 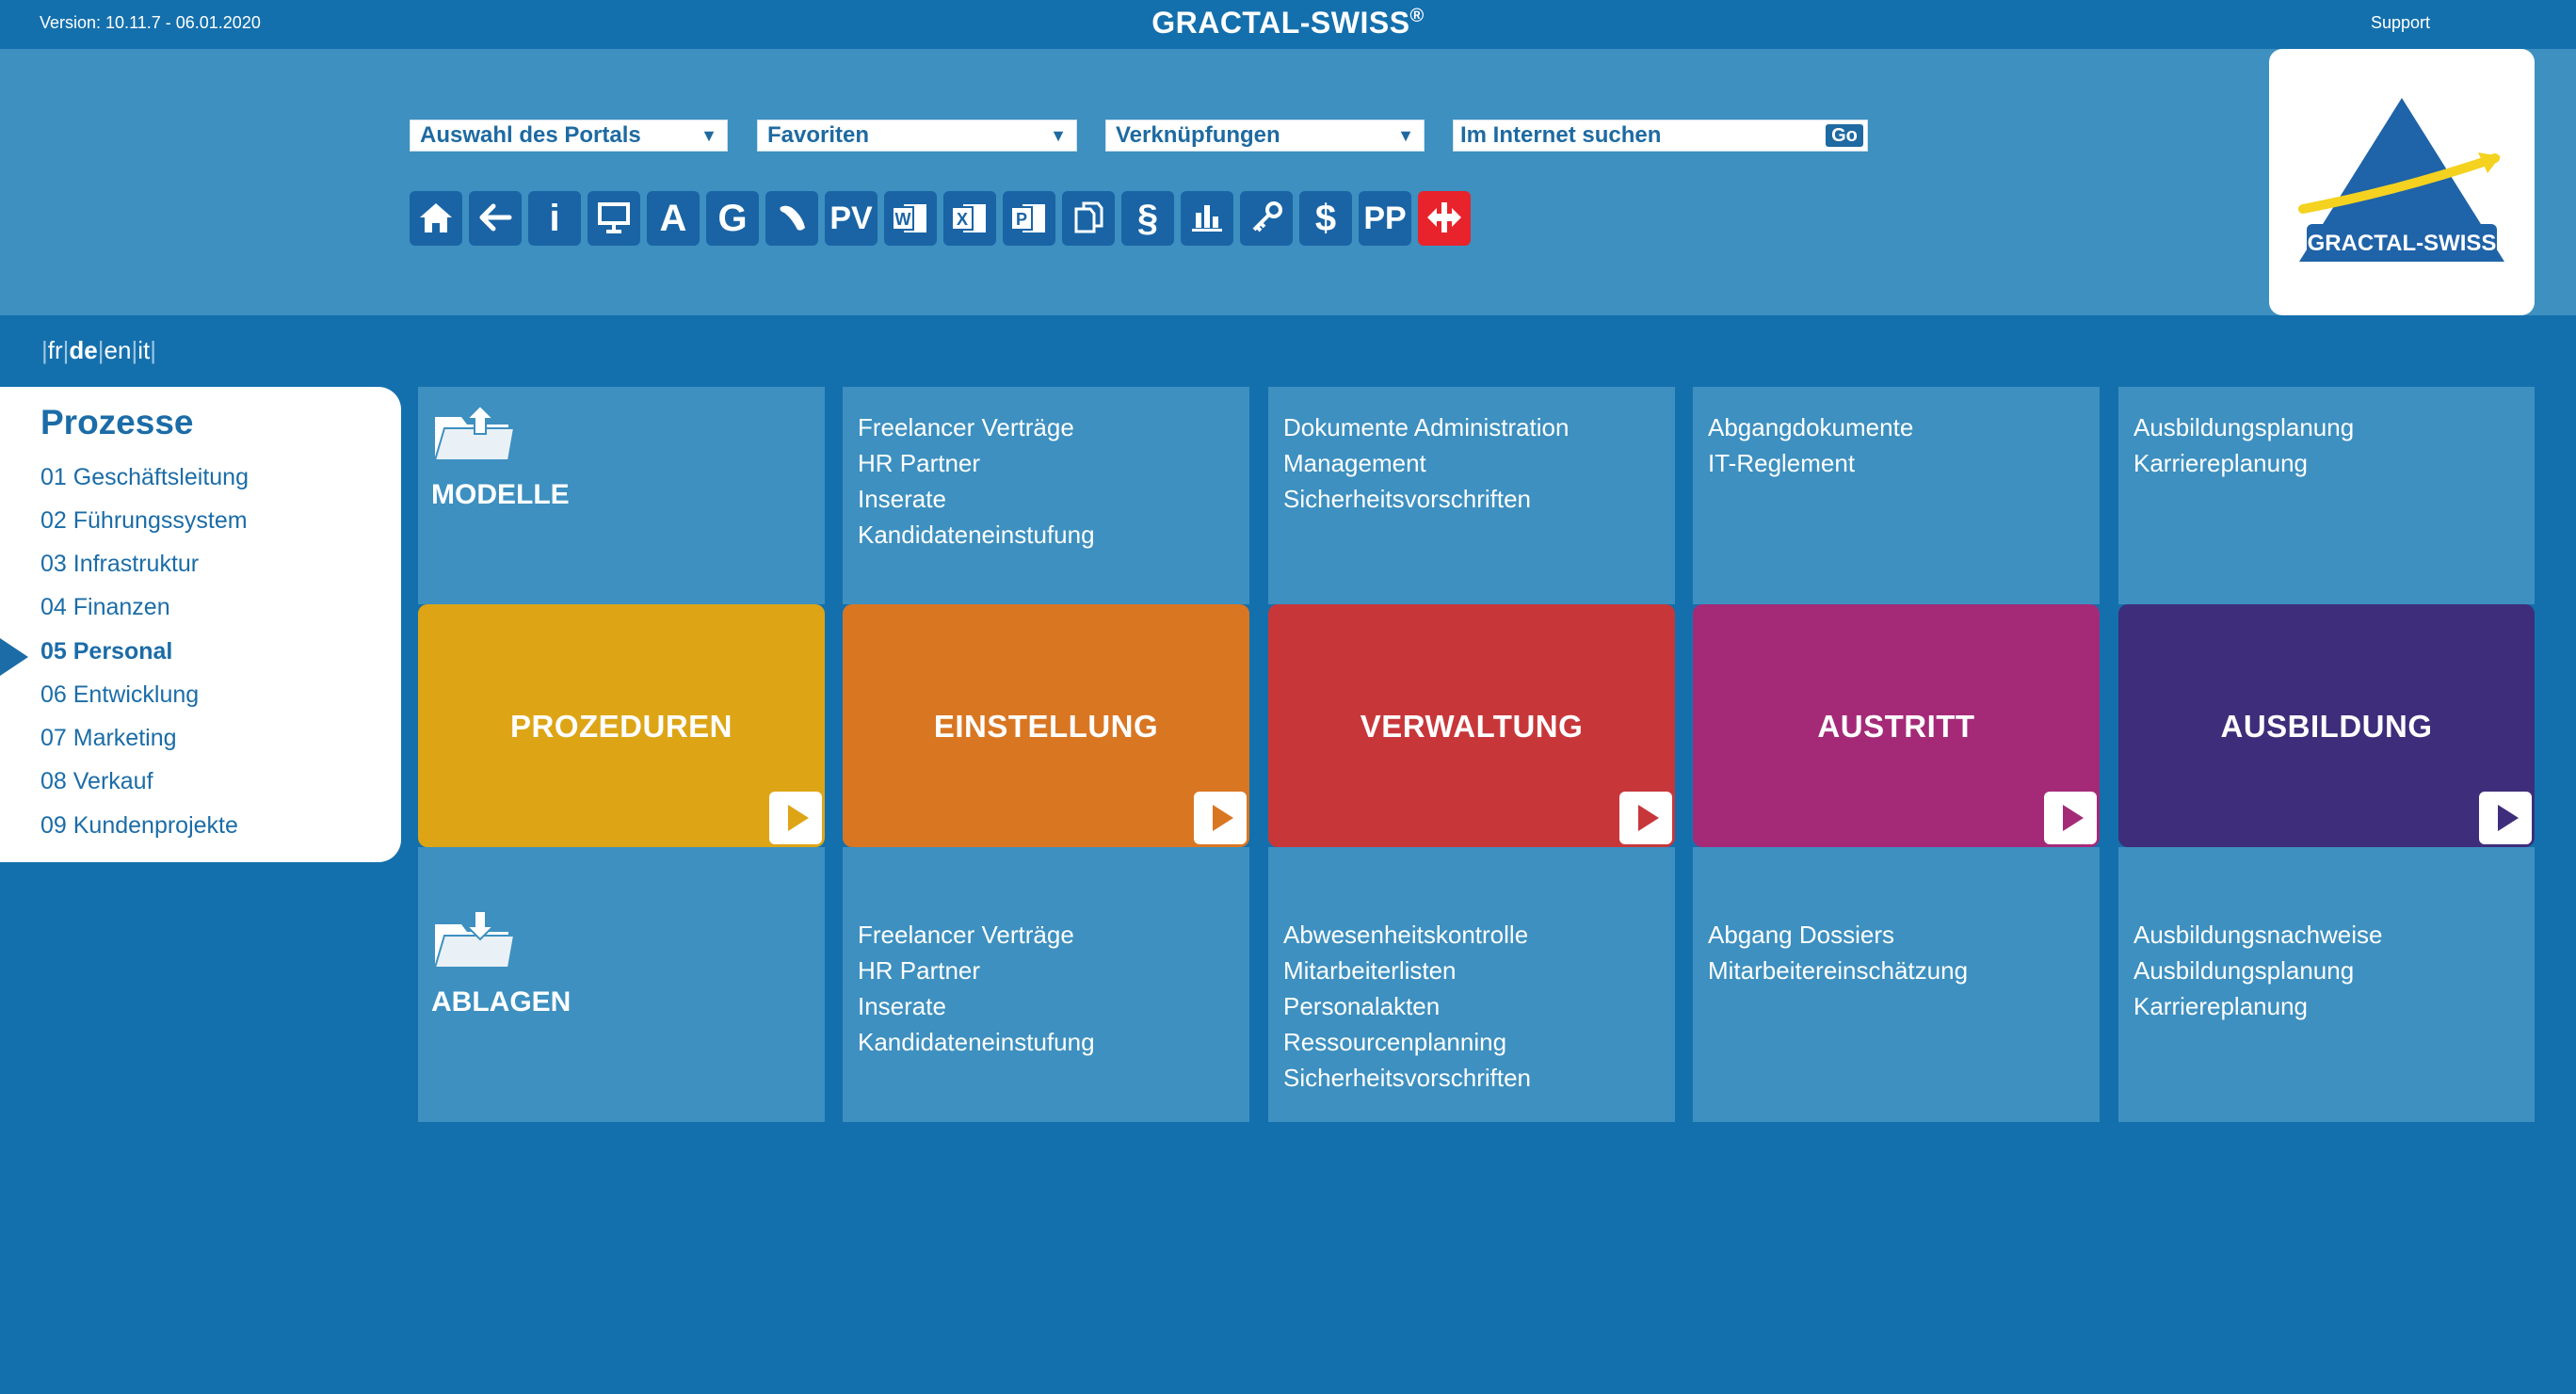 What do you see at coordinates (106, 651) in the screenshot?
I see `sidebar-item-personal: 05 Personal` at bounding box center [106, 651].